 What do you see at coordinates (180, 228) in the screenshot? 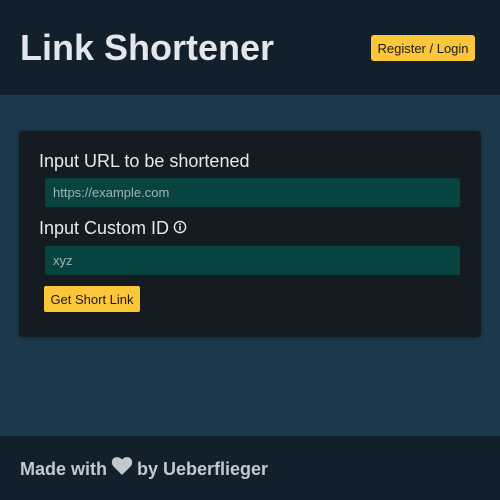
I see `info-icon` at bounding box center [180, 228].